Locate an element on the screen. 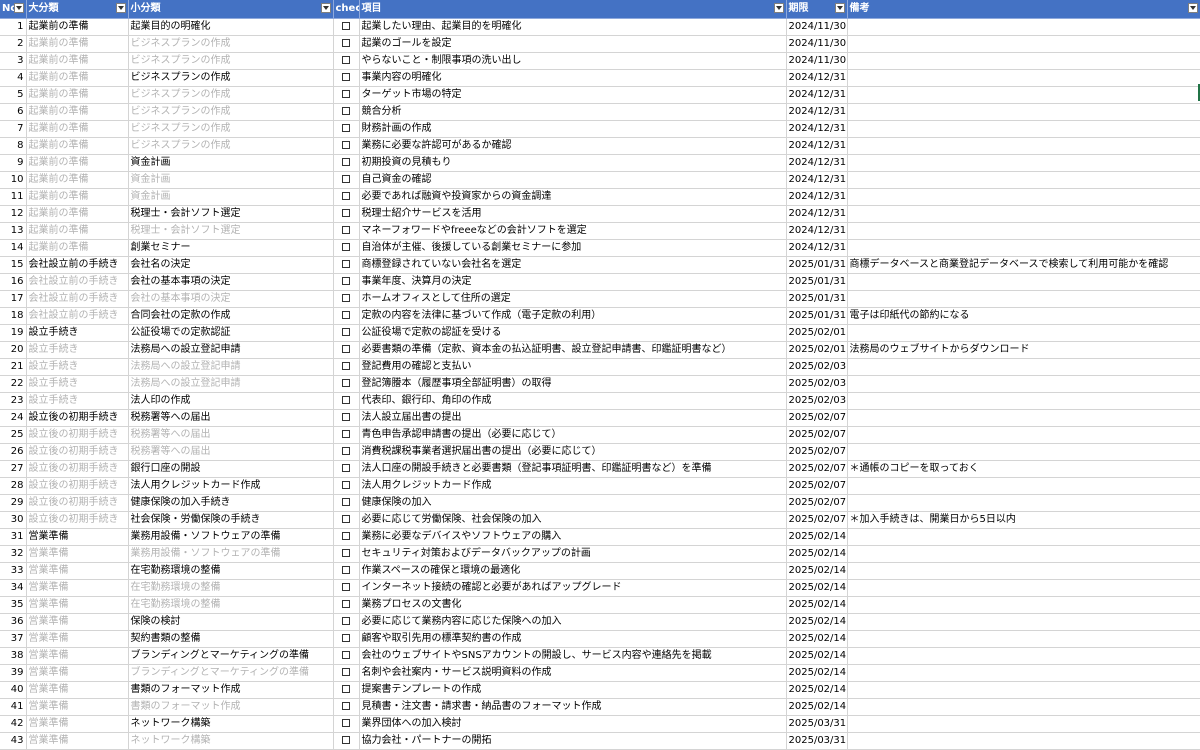  header-check: chec is located at coordinates (346, 9).